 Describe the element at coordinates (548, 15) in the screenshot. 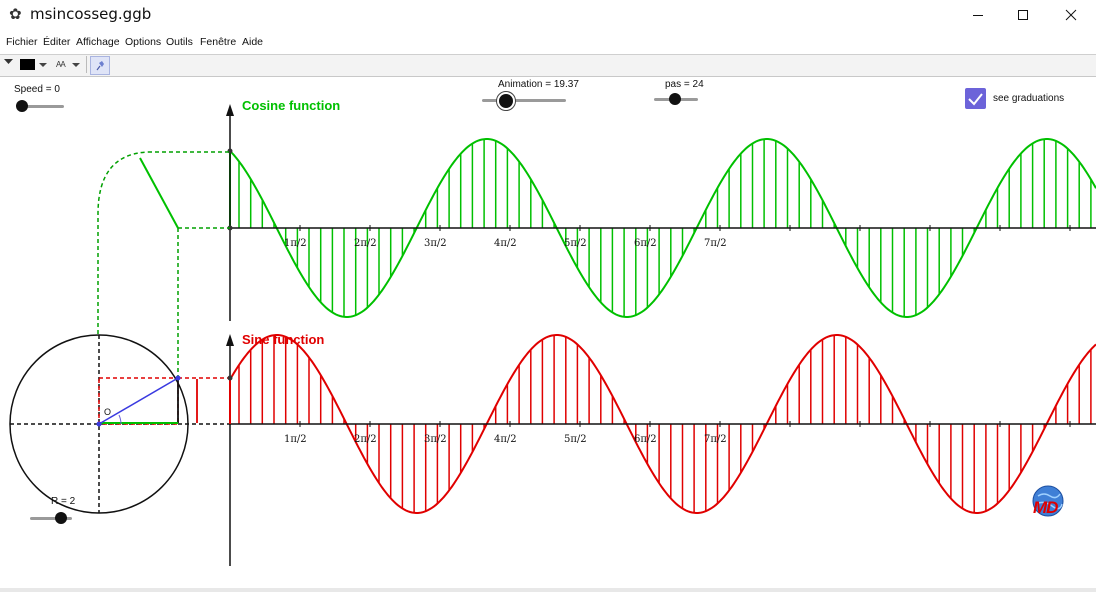

I see `title-bar: ✿ msincosseg.ggb` at that location.